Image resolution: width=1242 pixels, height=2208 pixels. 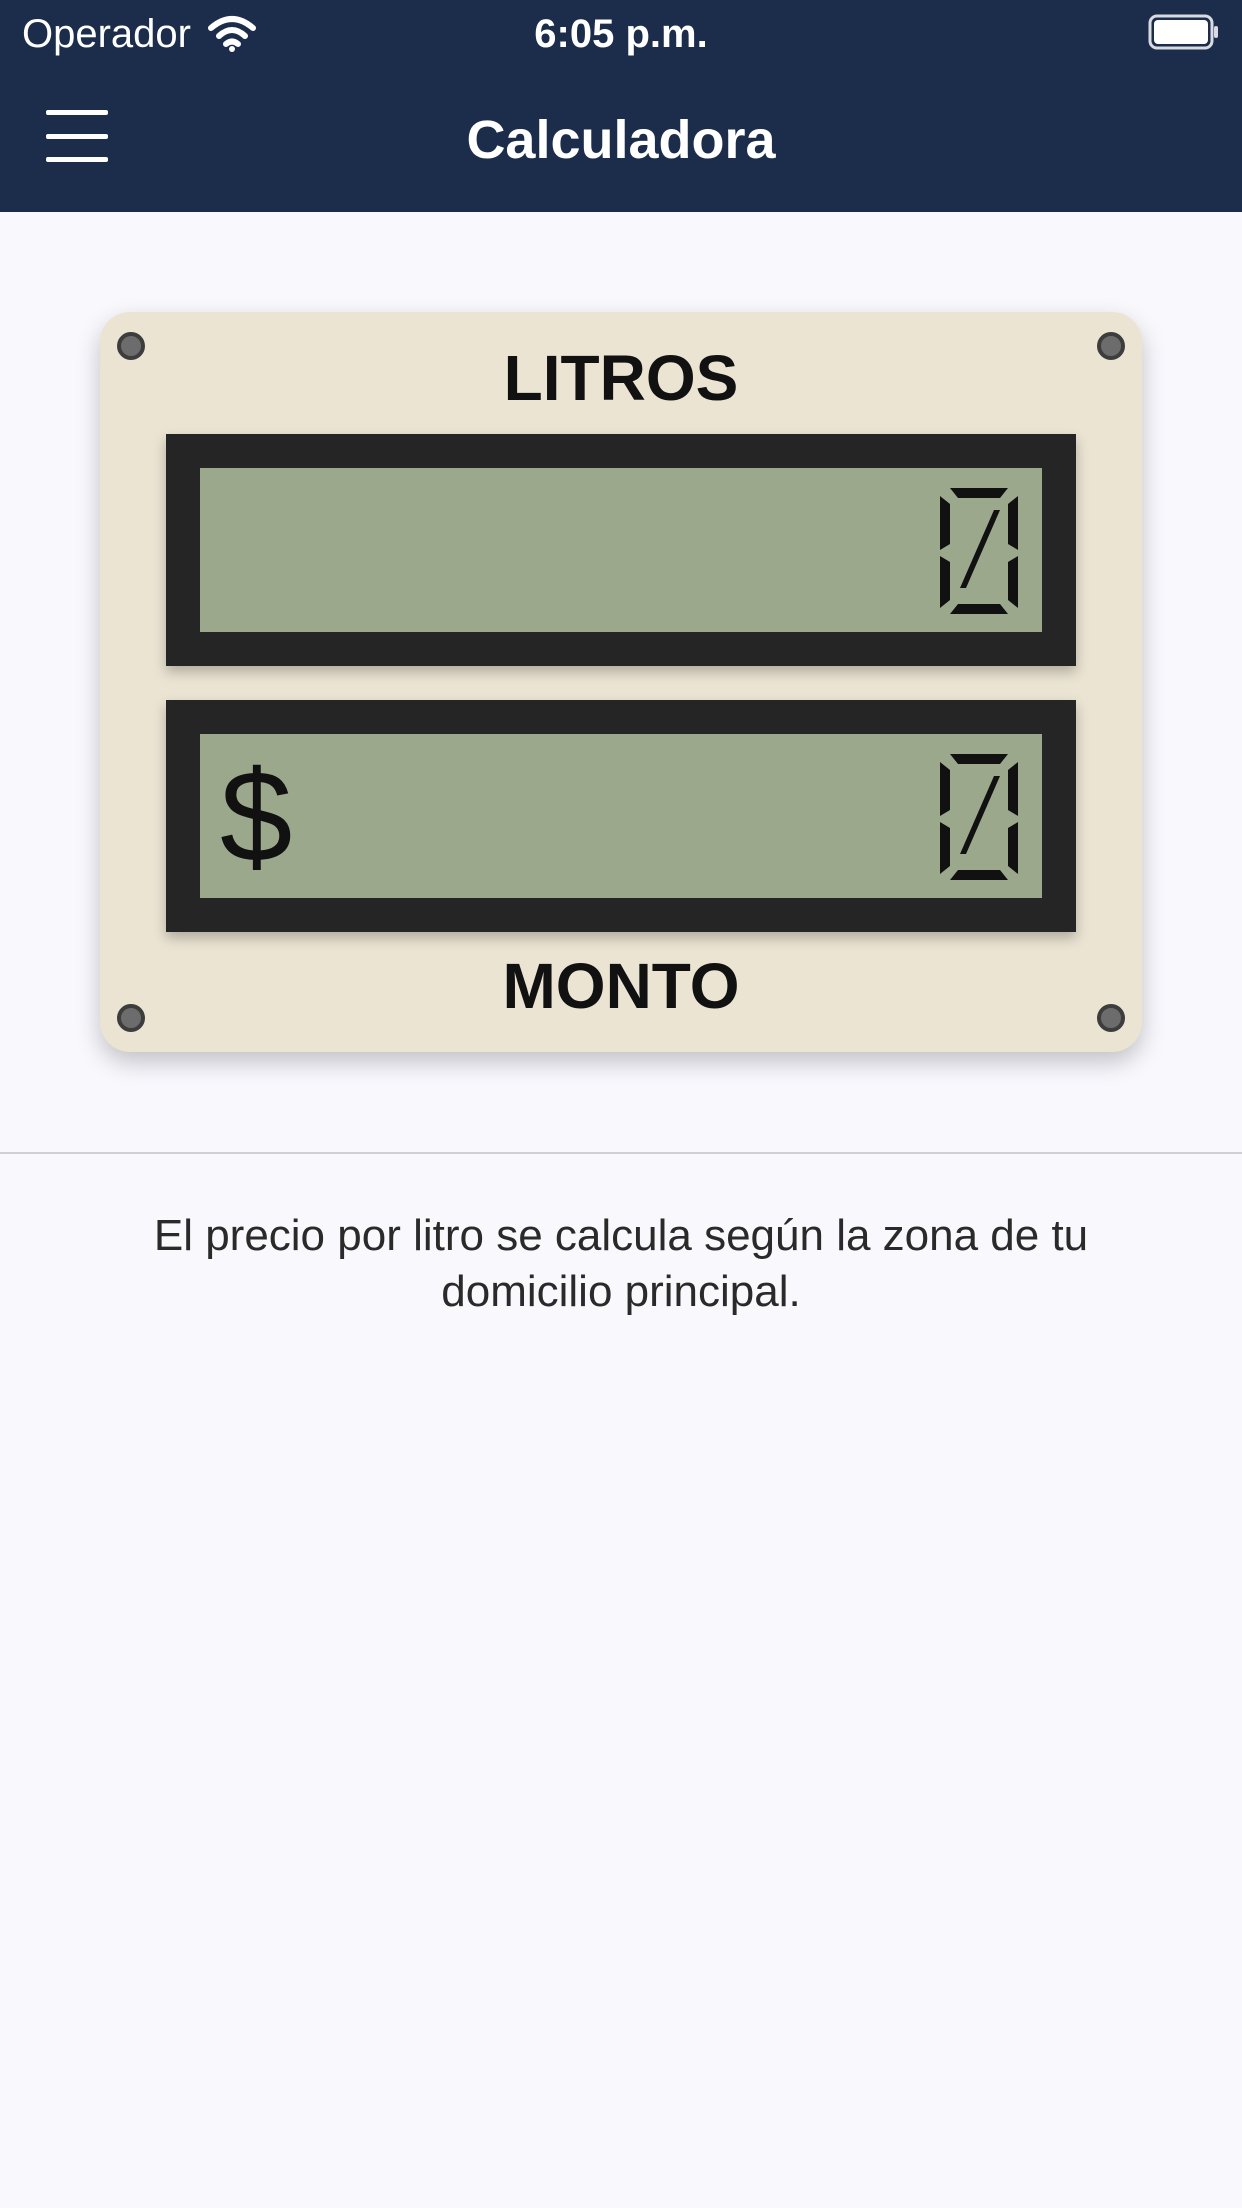 I want to click on status-time: 6:05 p.m., so click(x=621, y=34).